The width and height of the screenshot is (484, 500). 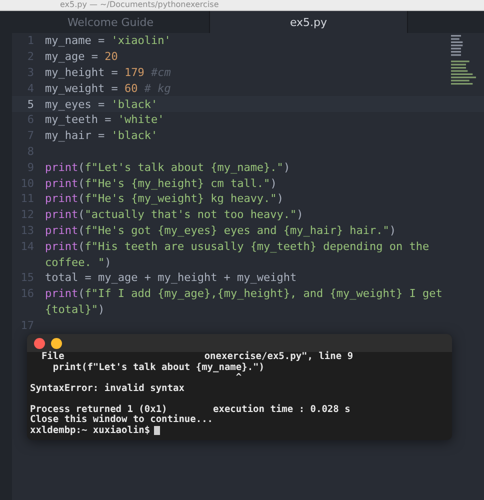 What do you see at coordinates (39, 343) in the screenshot?
I see `close-icon` at bounding box center [39, 343].